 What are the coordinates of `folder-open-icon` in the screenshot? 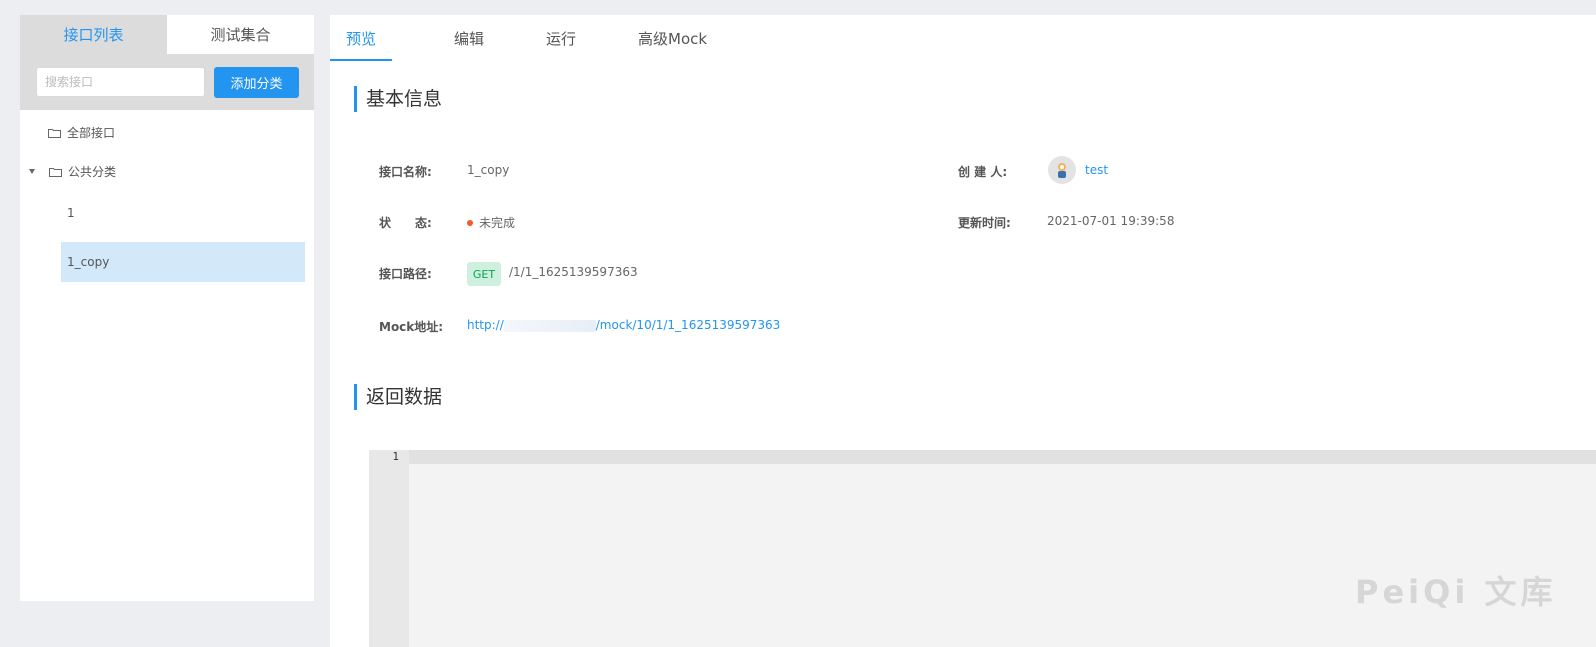 It's located at (55, 172).